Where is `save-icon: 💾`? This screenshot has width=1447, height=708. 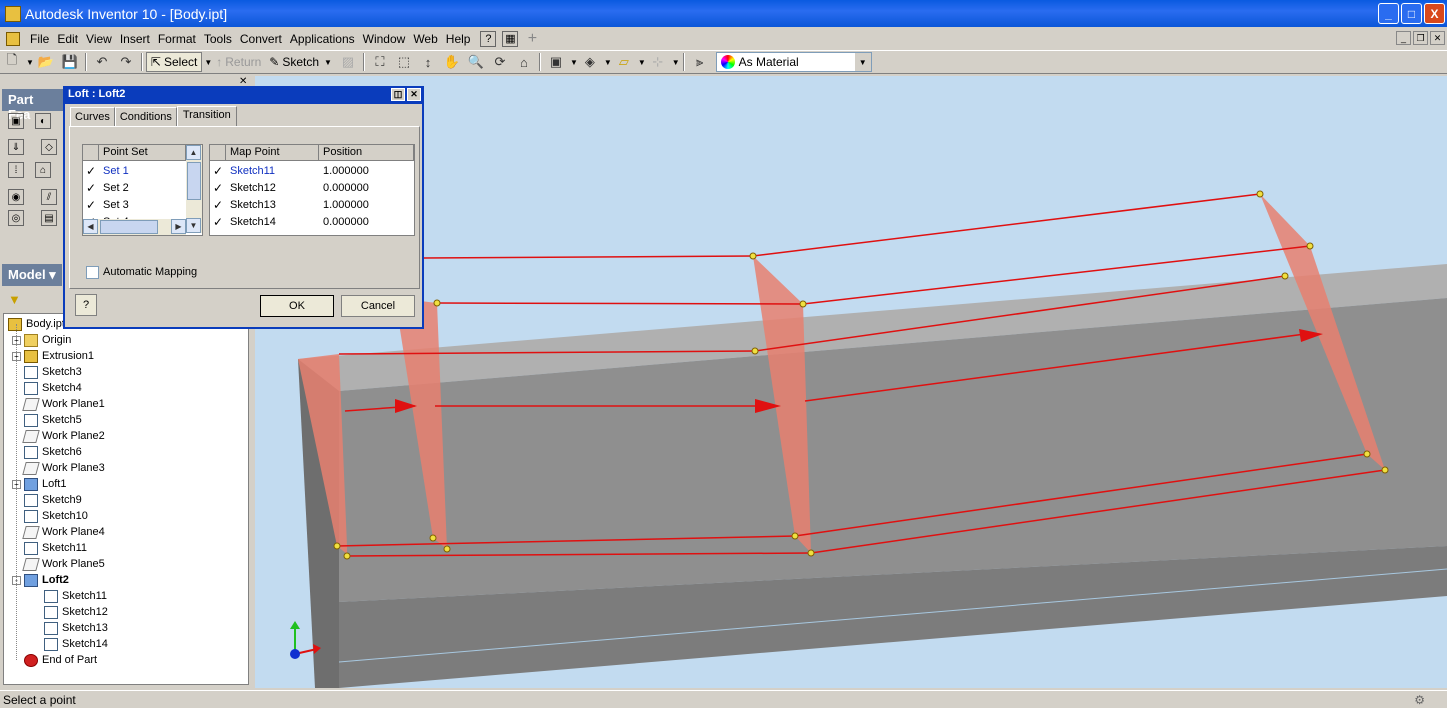
save-icon: 💾 is located at coordinates (70, 62).